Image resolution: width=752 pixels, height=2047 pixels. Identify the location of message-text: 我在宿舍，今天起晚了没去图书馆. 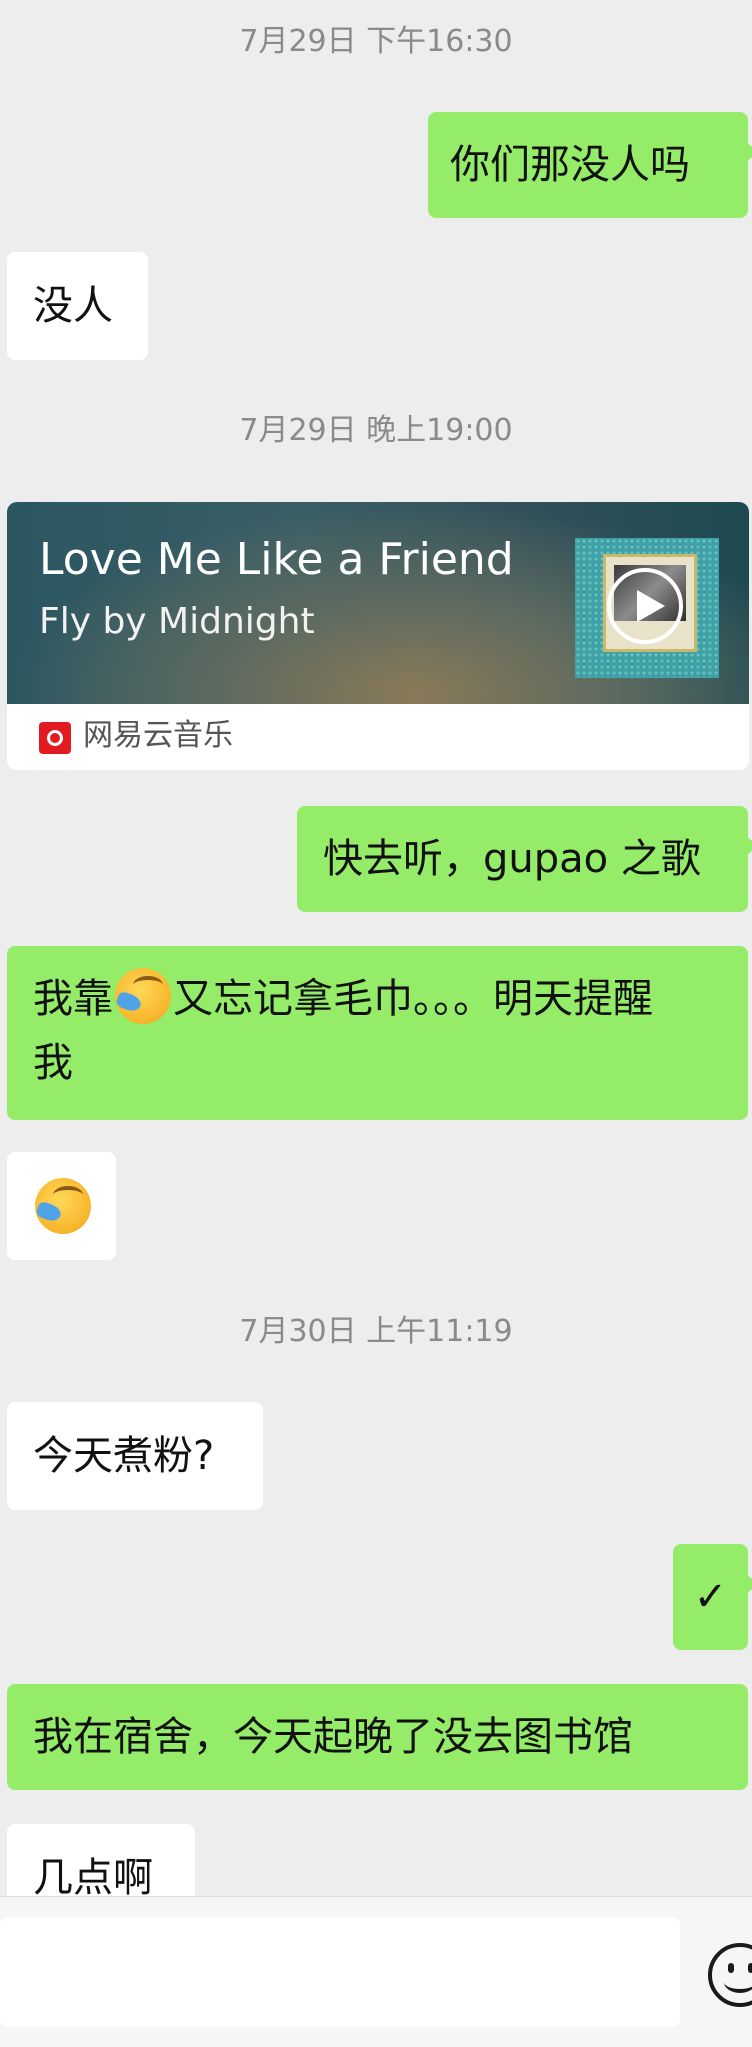
(333, 1737).